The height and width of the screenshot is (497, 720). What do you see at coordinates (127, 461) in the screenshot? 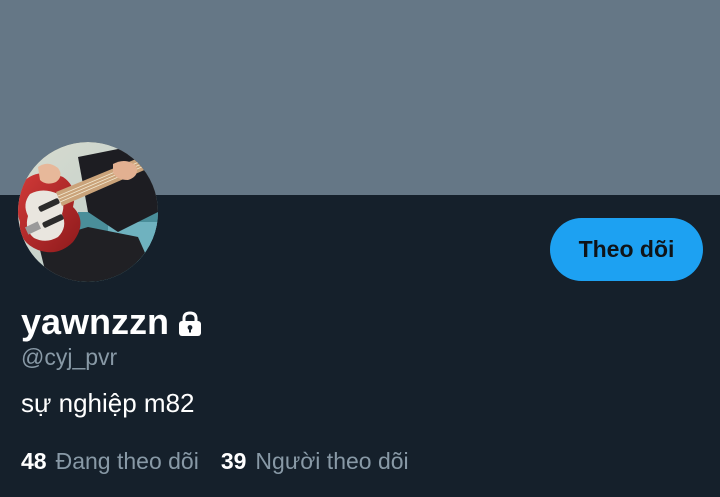
I see `following-label: Đang theo dõi` at bounding box center [127, 461].